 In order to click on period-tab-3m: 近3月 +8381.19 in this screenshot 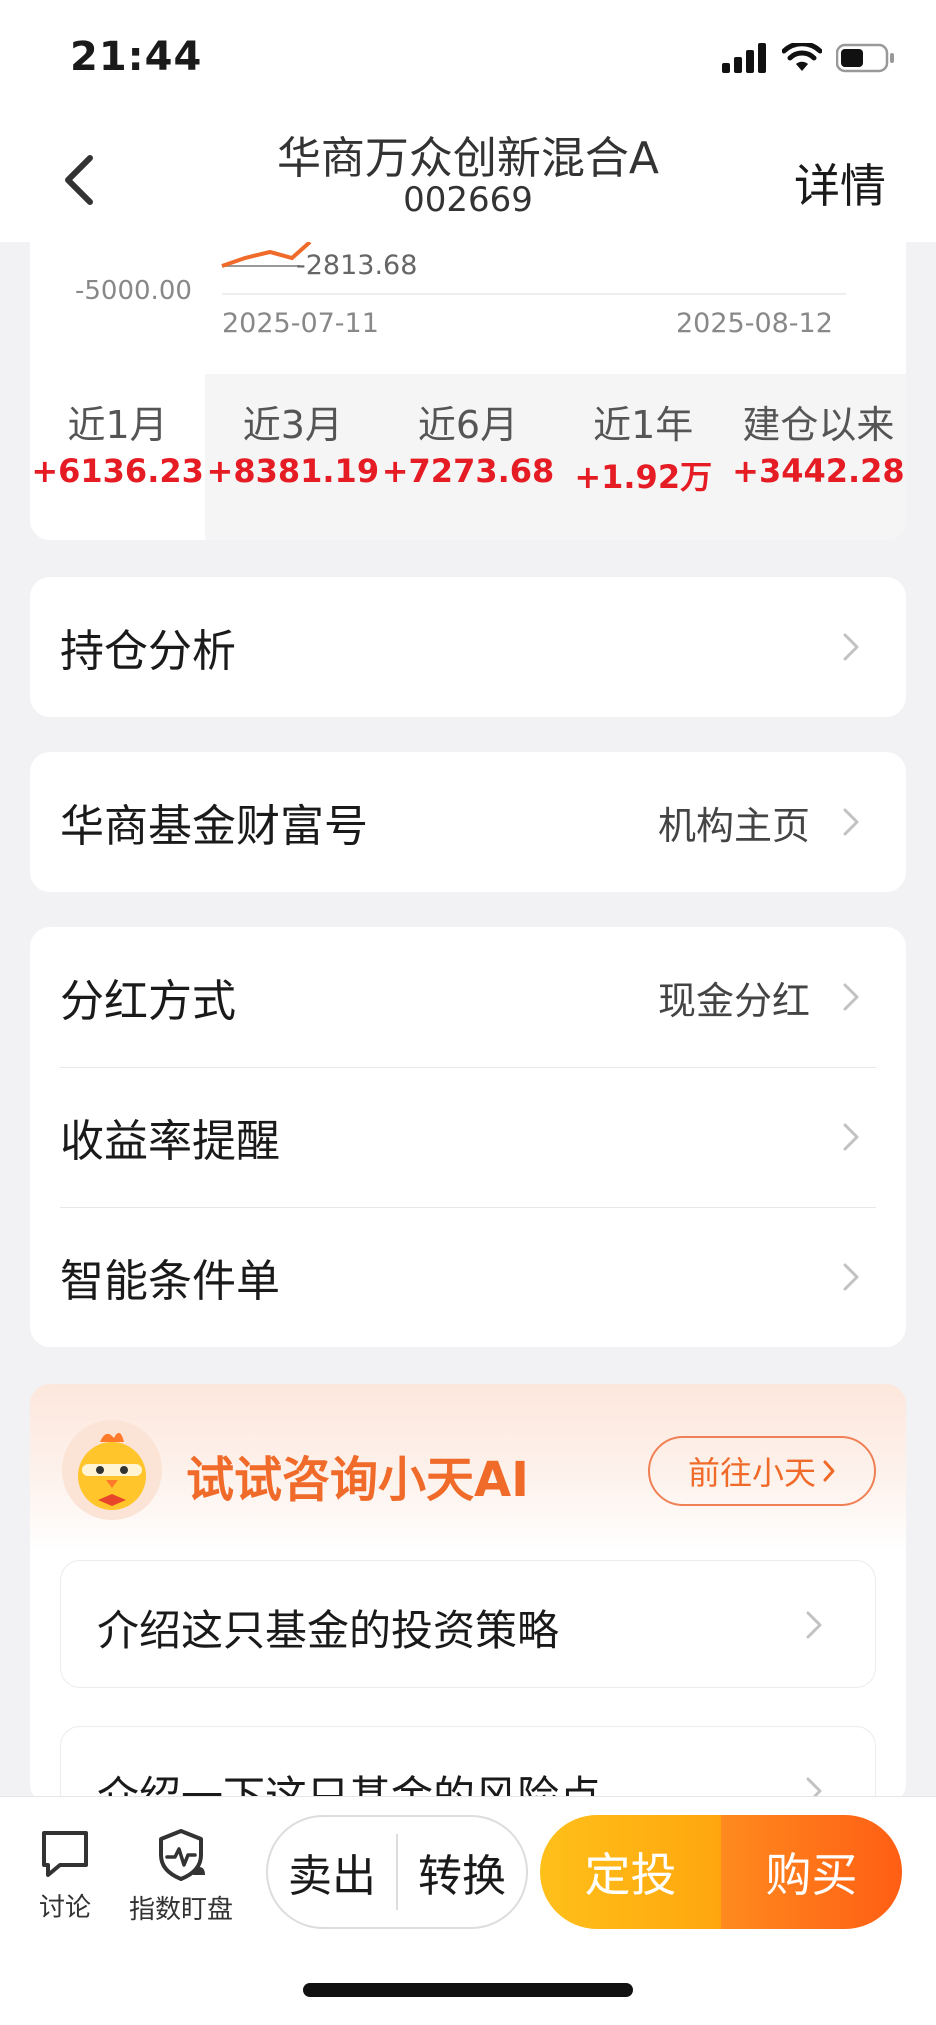, I will do `click(292, 457)`.